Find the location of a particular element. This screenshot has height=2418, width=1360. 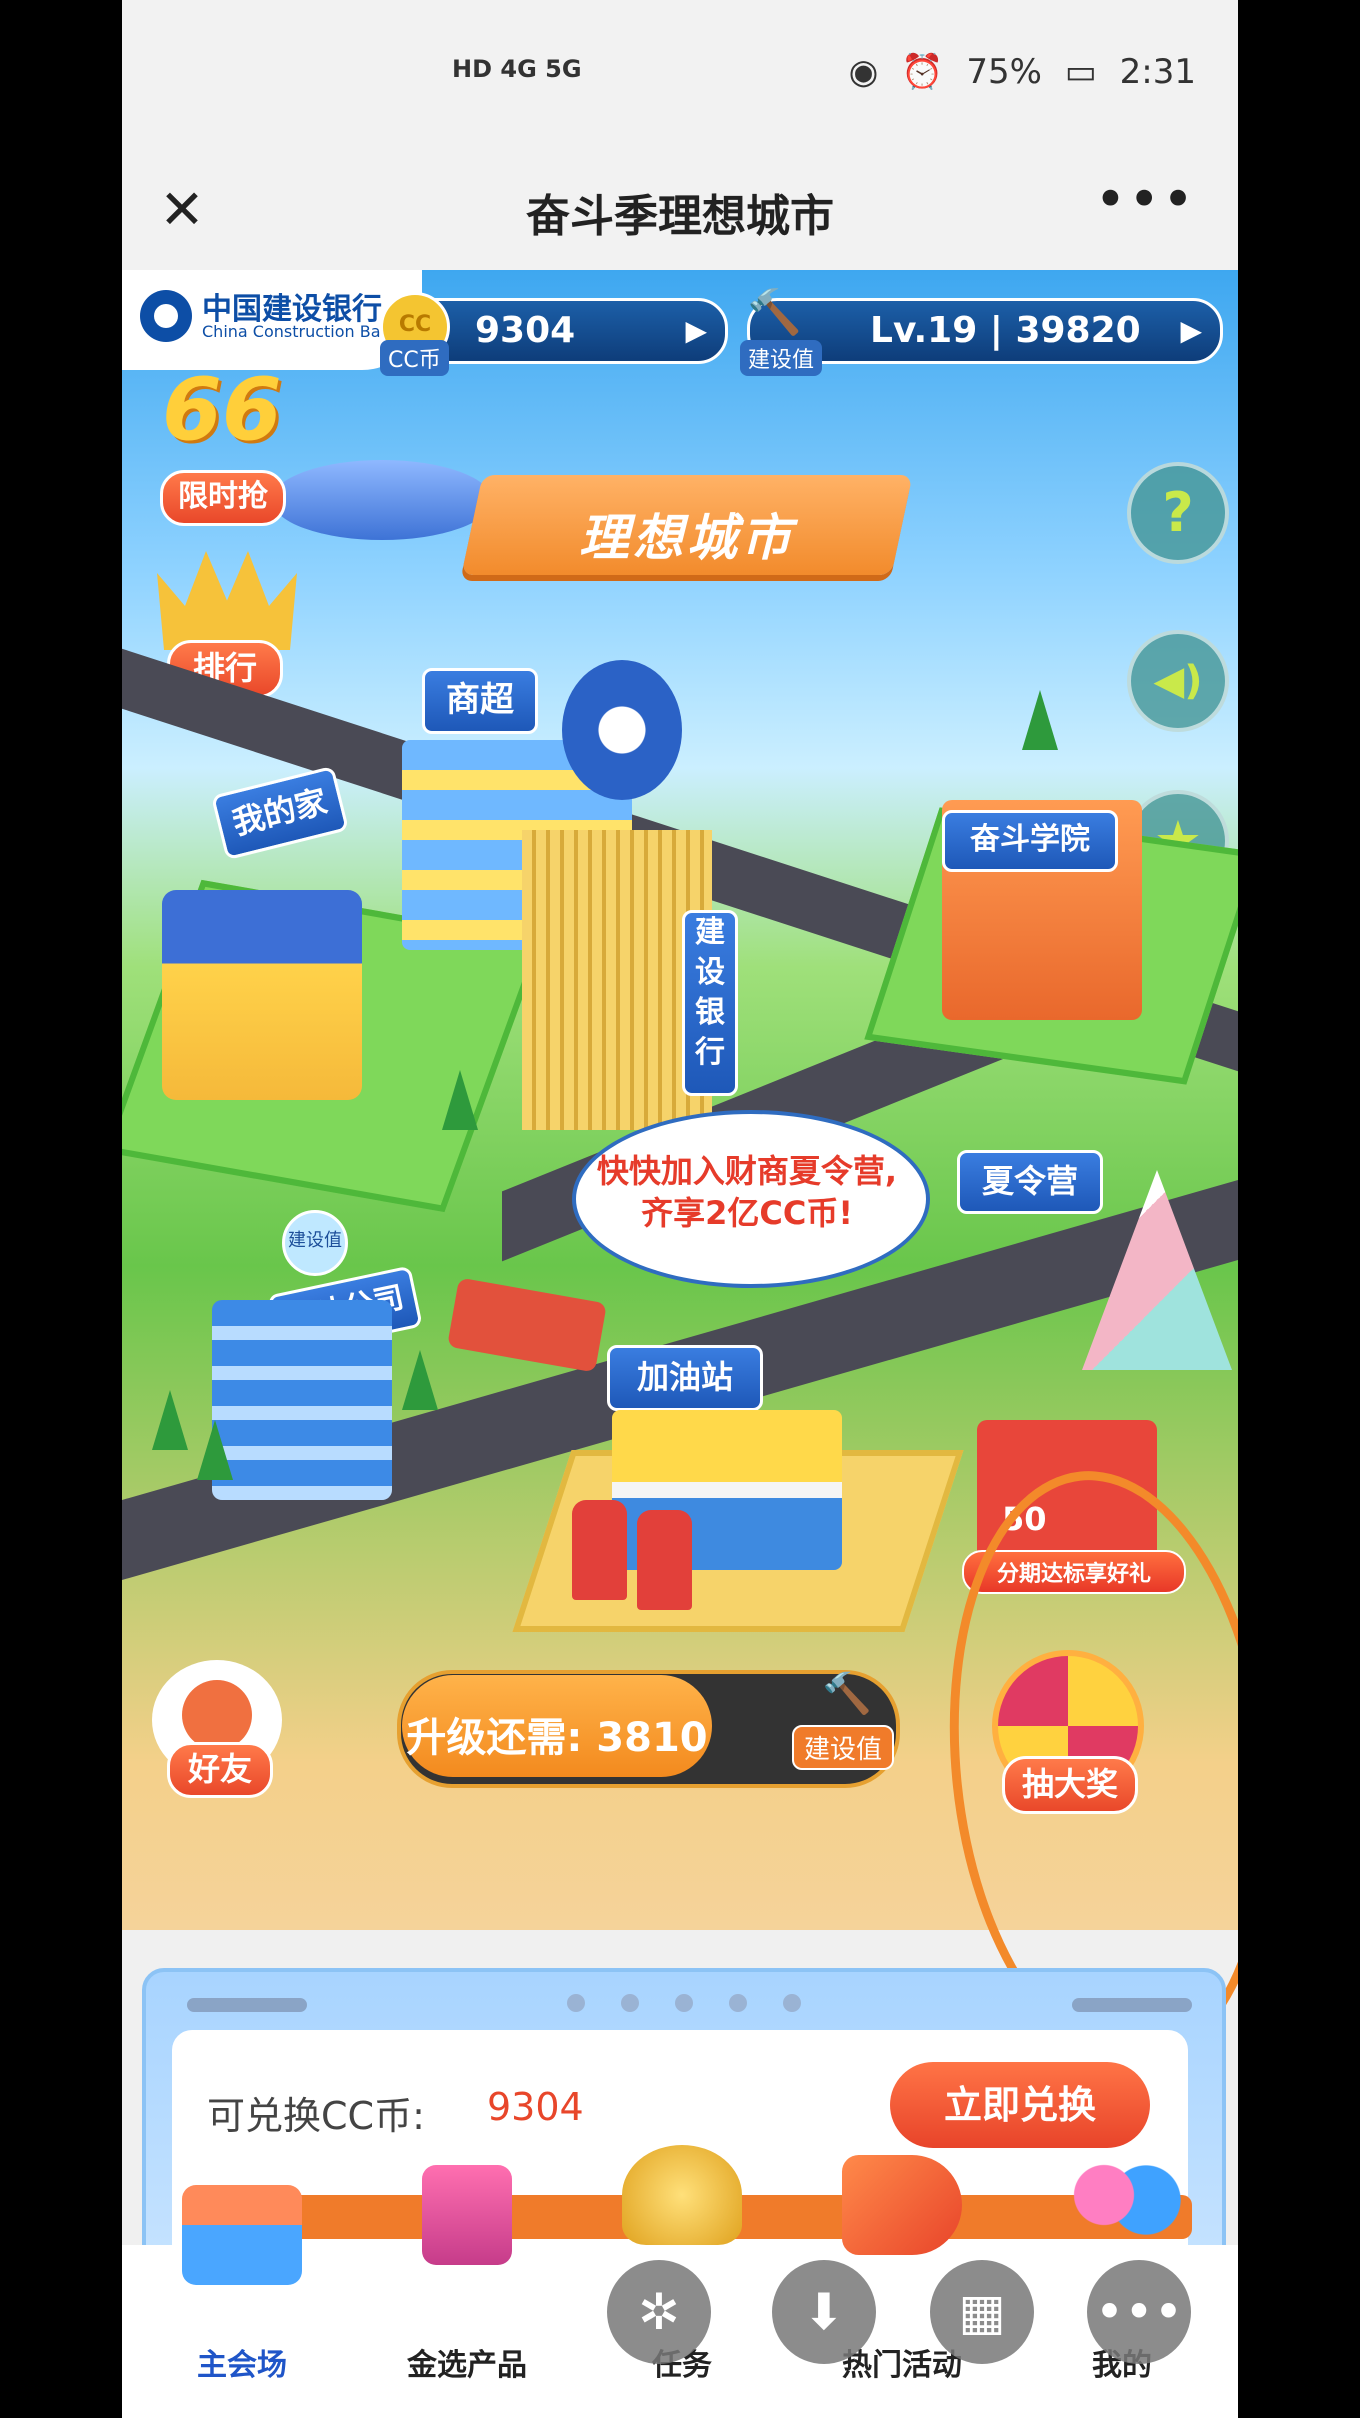

speech-bubble-text: 快快加入财商夏令营, 齐享2亿CC币! is located at coordinates (747, 1192).